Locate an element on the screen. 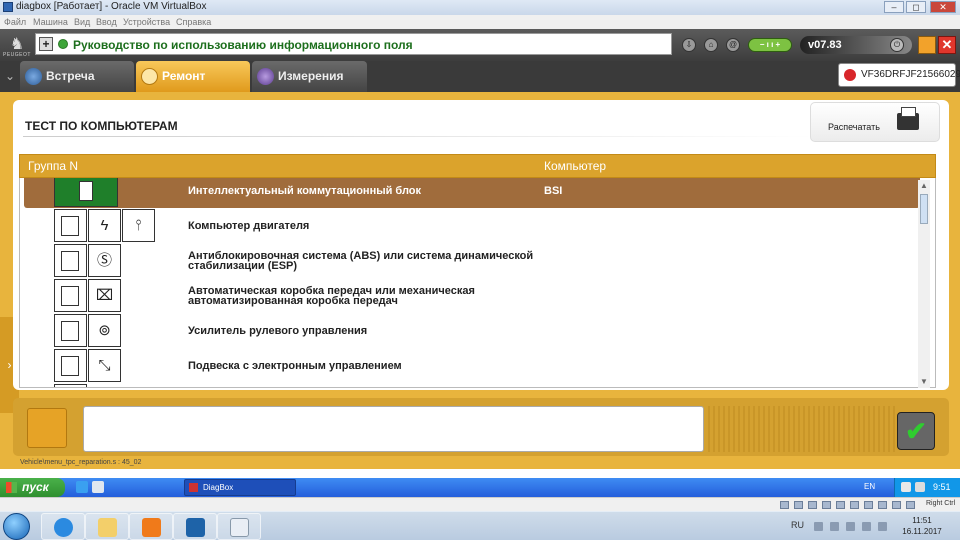 The width and height of the screenshot is (960, 540). taskbar-document is located at coordinates (239, 526).